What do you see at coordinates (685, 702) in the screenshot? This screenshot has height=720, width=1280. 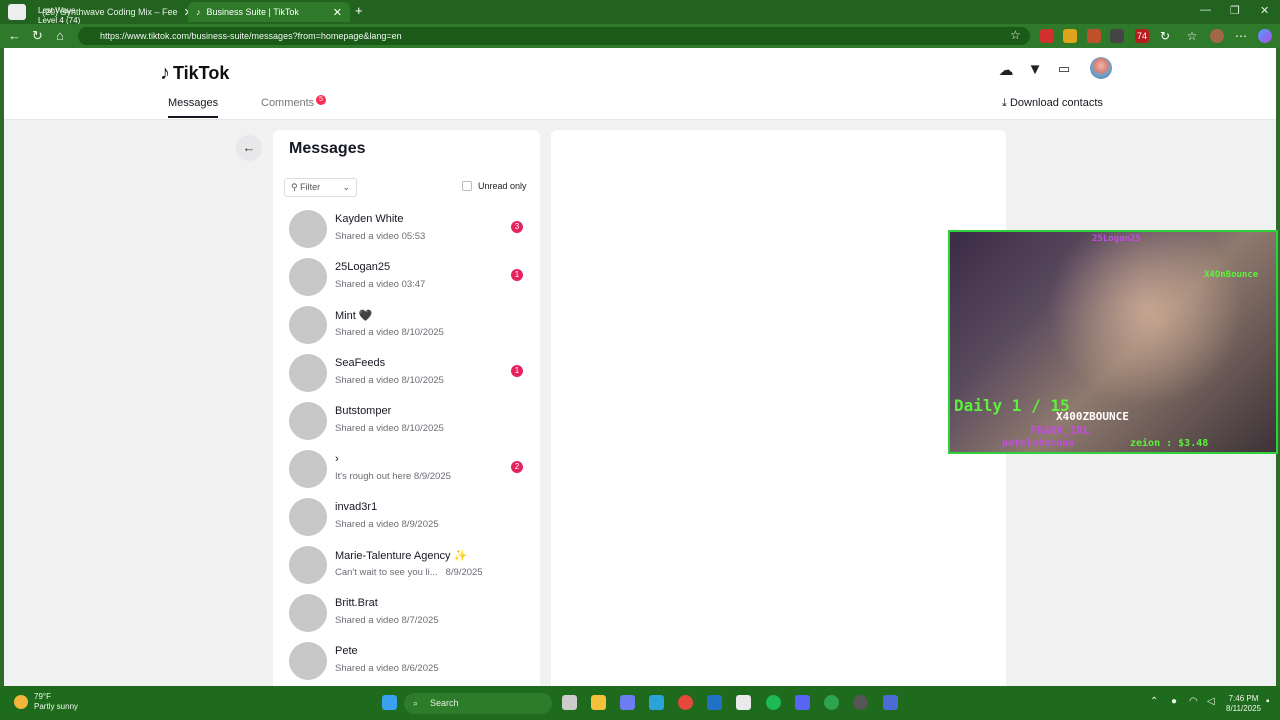 I see `chrome-icon` at bounding box center [685, 702].